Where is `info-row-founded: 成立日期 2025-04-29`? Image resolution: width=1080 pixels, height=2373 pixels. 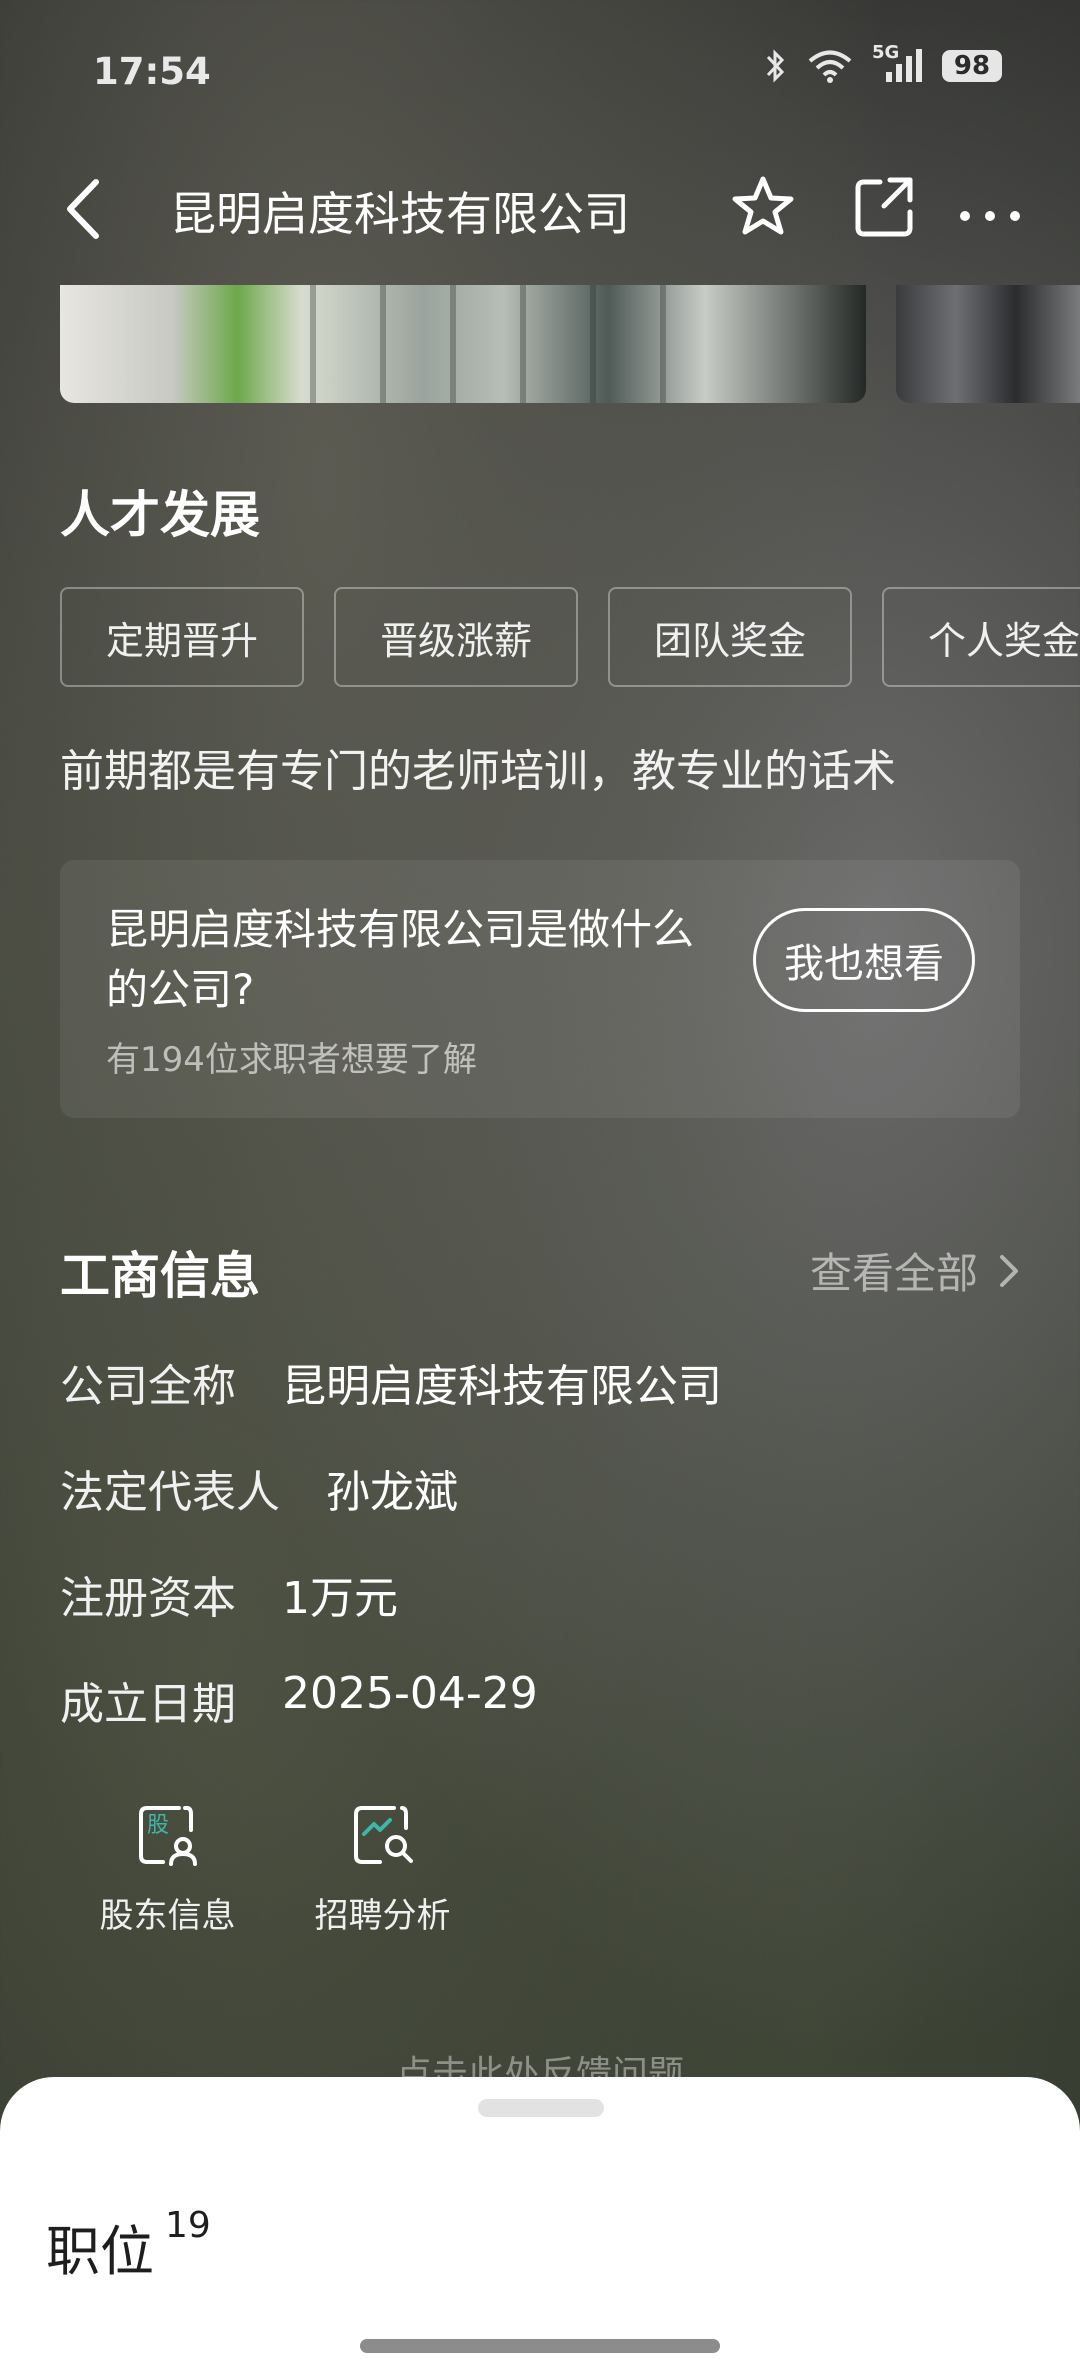 info-row-founded: 成立日期 2025-04-29 is located at coordinates (299, 1700).